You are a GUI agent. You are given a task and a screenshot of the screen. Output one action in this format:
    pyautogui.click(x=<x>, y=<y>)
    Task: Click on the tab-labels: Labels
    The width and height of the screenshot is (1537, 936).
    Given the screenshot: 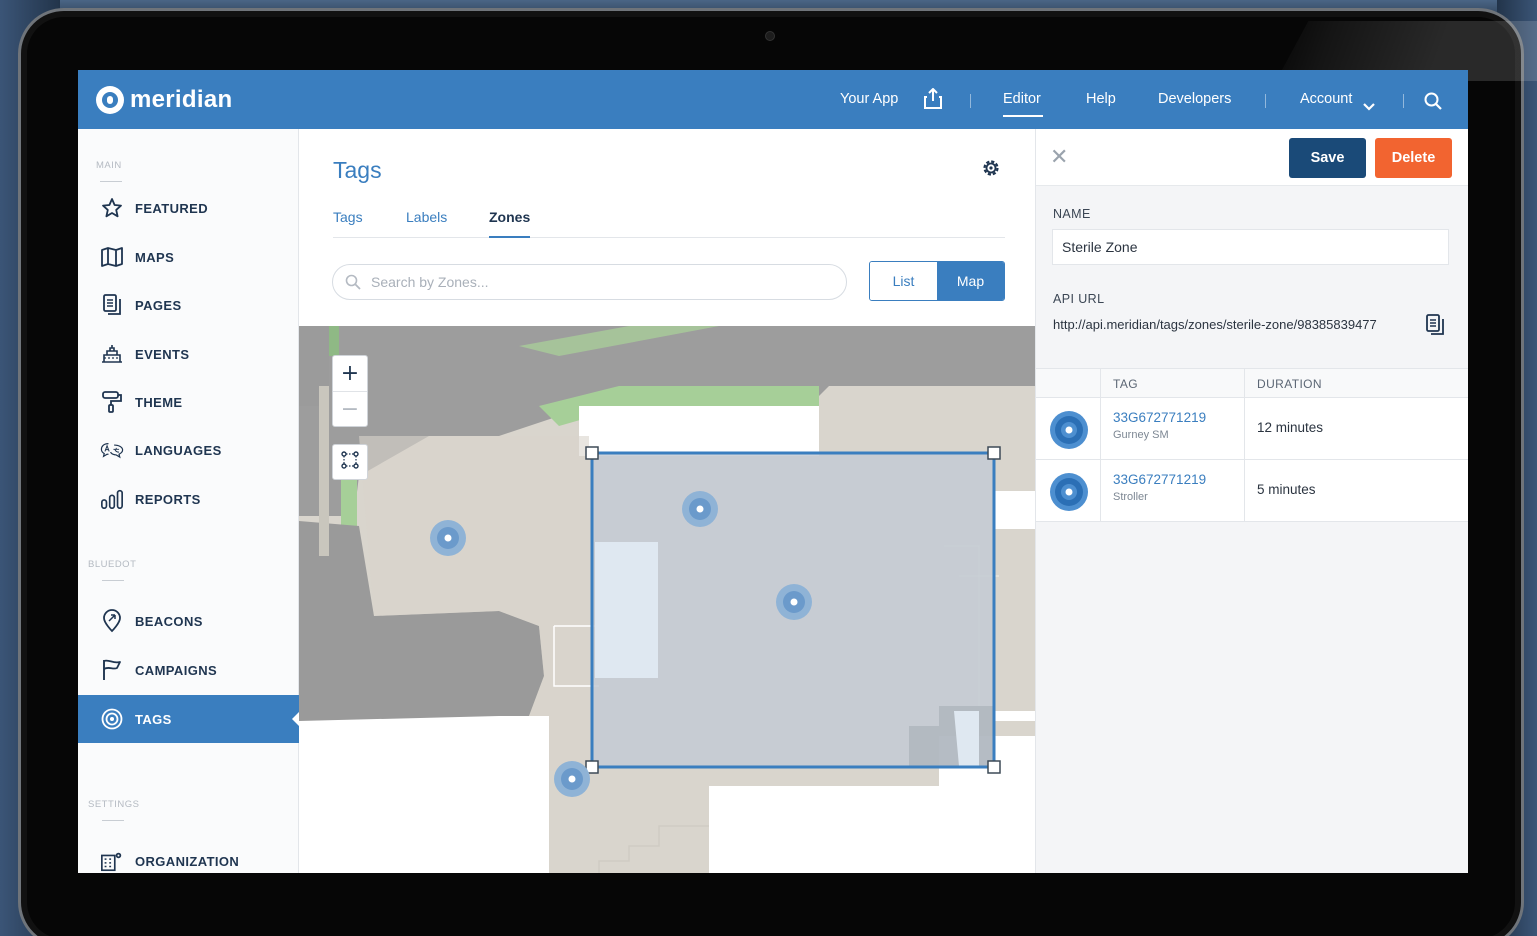 What is the action you would take?
    pyautogui.click(x=426, y=217)
    